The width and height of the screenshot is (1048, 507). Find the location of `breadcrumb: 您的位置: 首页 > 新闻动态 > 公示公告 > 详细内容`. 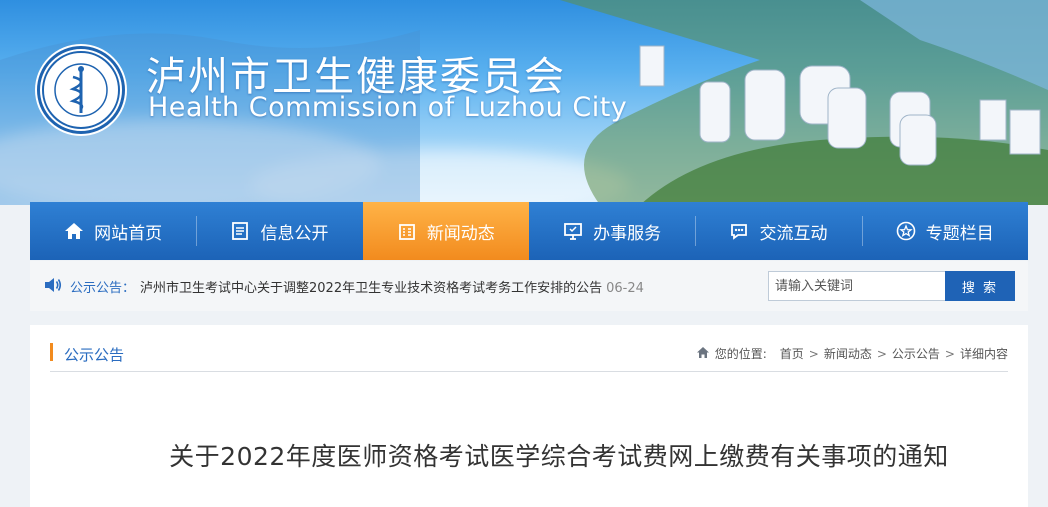

breadcrumb: 您的位置: 首页 > 新闻动态 > 公示公告 > 详细内容 is located at coordinates (852, 353).